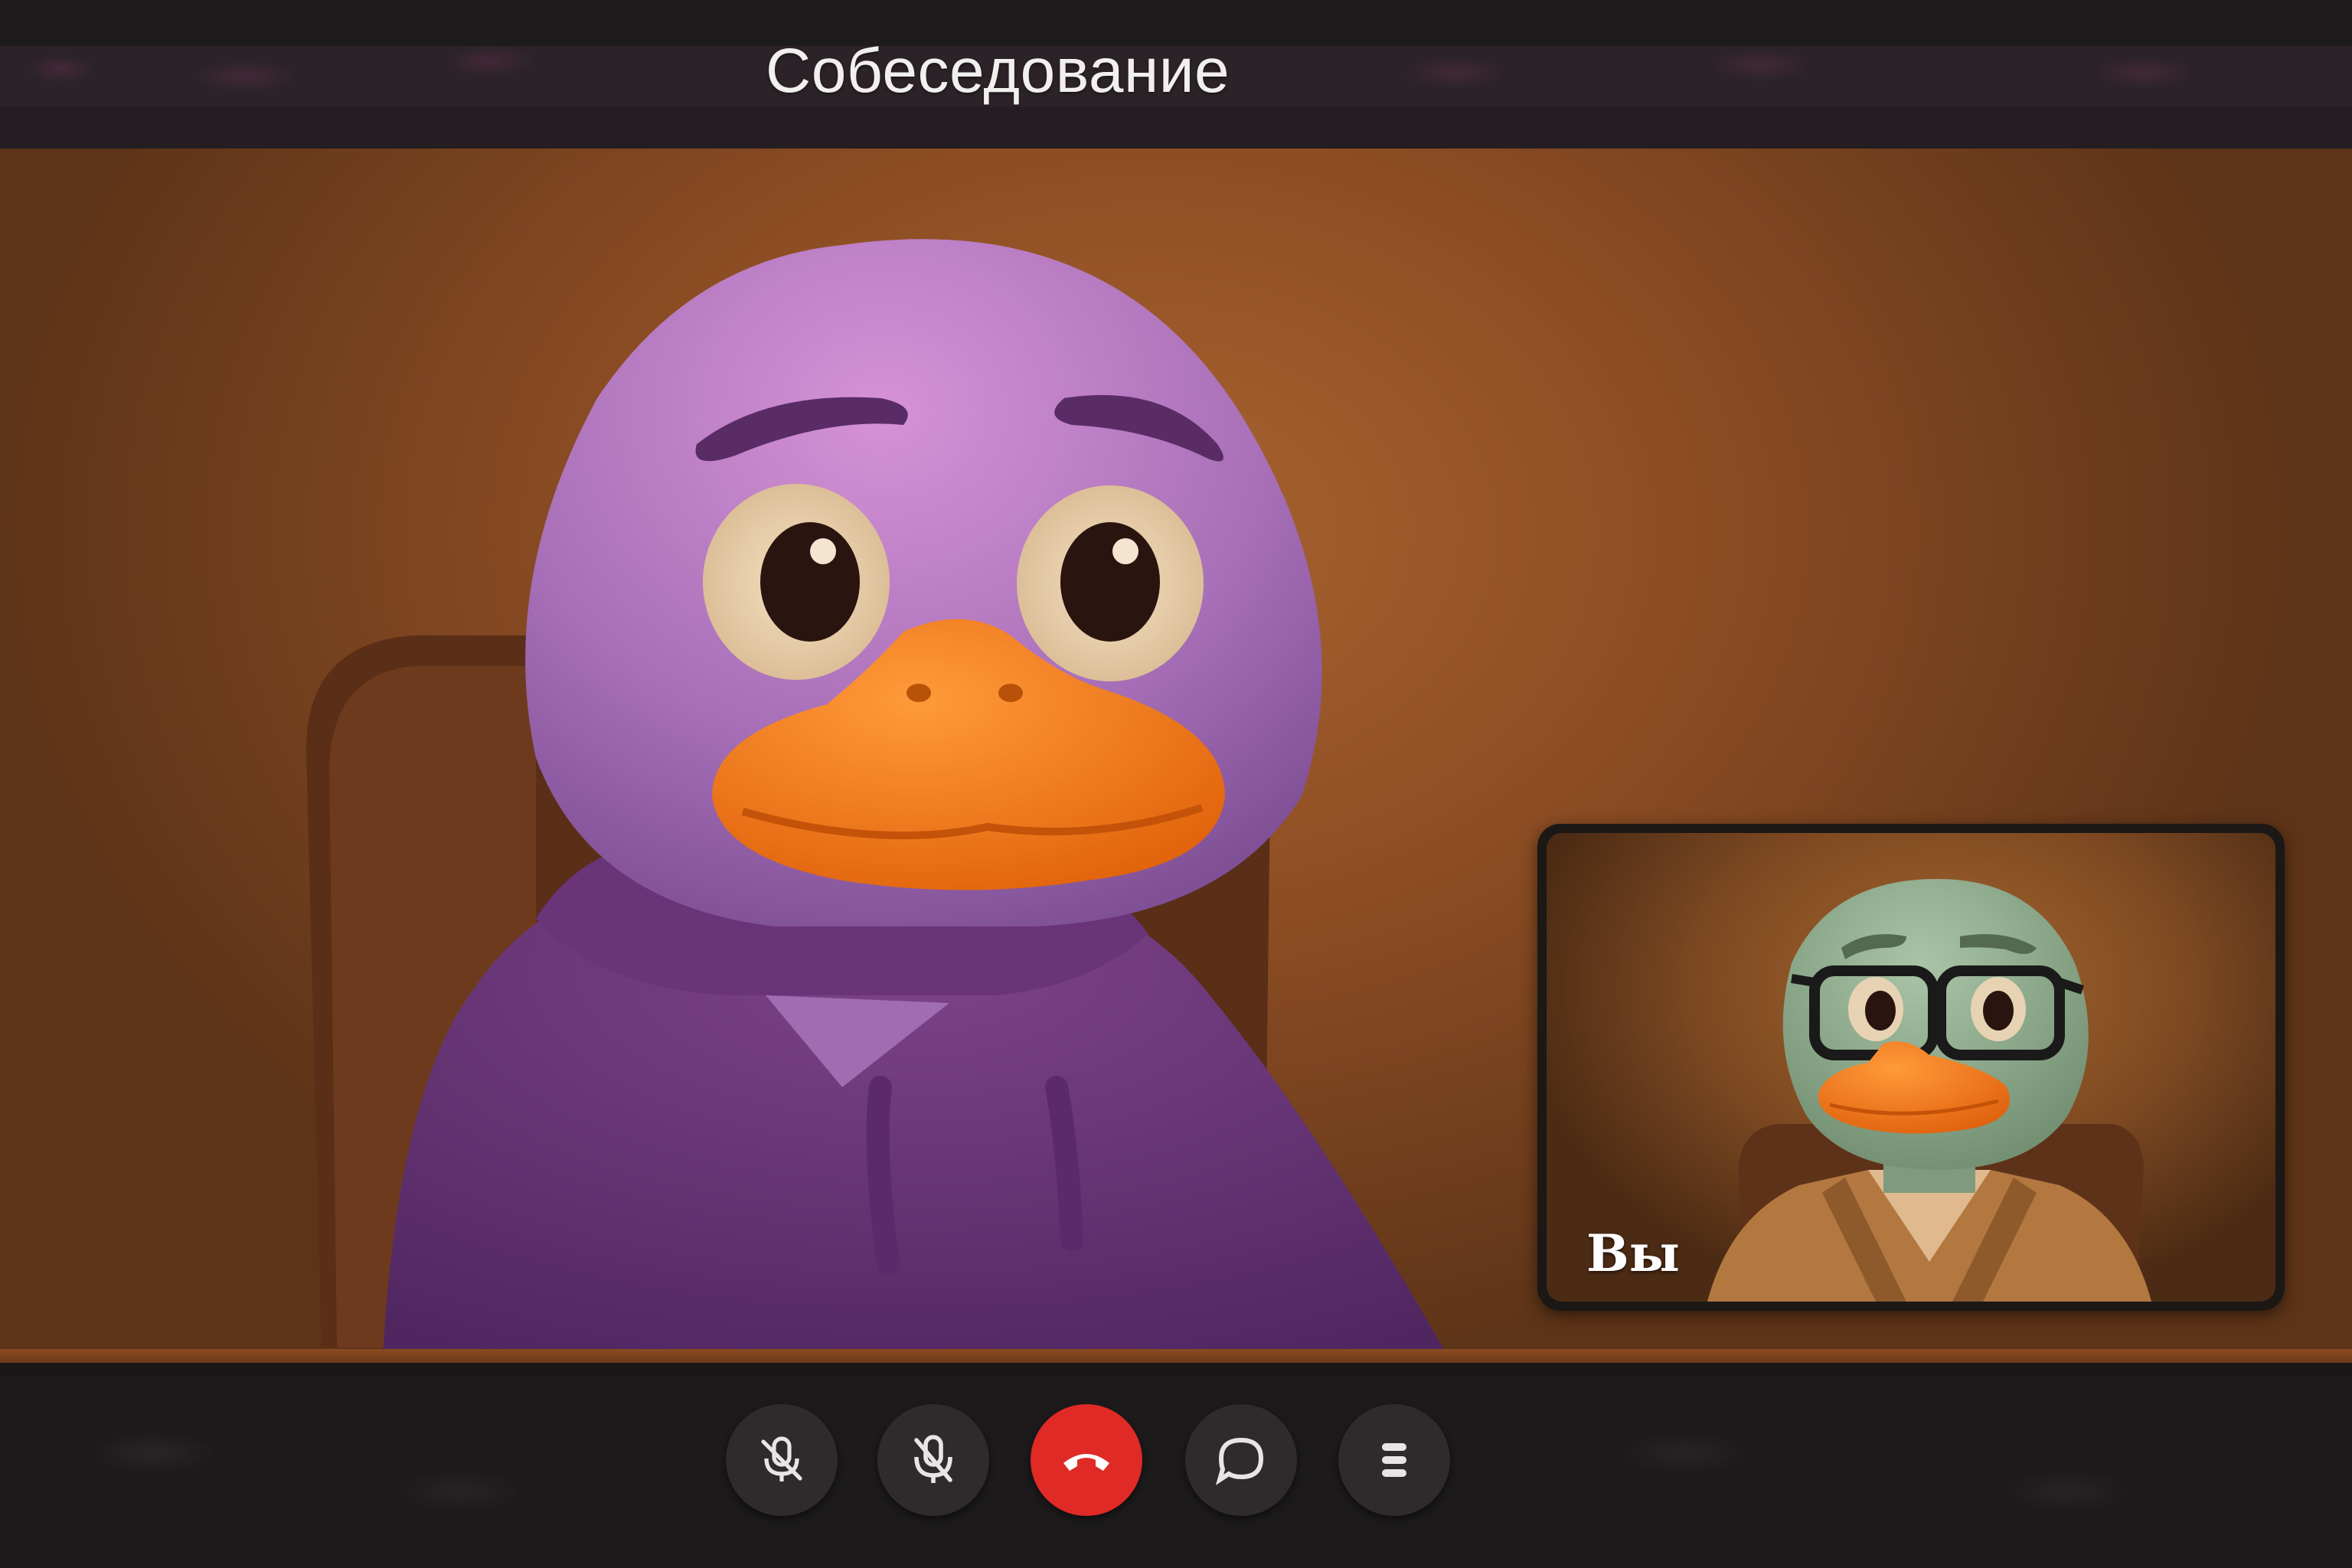 The height and width of the screenshot is (1568, 2352). What do you see at coordinates (1176, 1356) in the screenshot?
I see `desk-edge` at bounding box center [1176, 1356].